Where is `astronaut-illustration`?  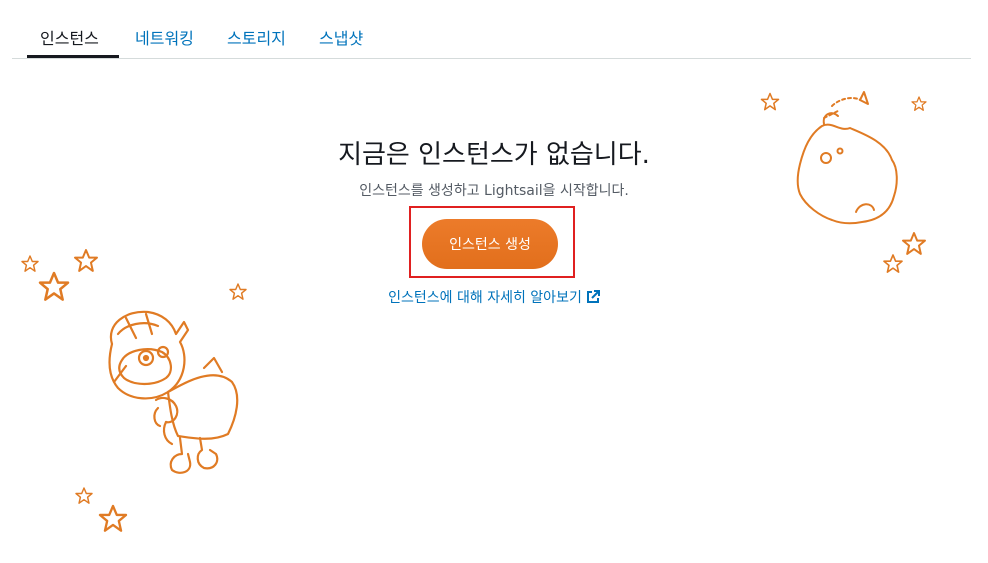
astronaut-illustration is located at coordinates (173, 392).